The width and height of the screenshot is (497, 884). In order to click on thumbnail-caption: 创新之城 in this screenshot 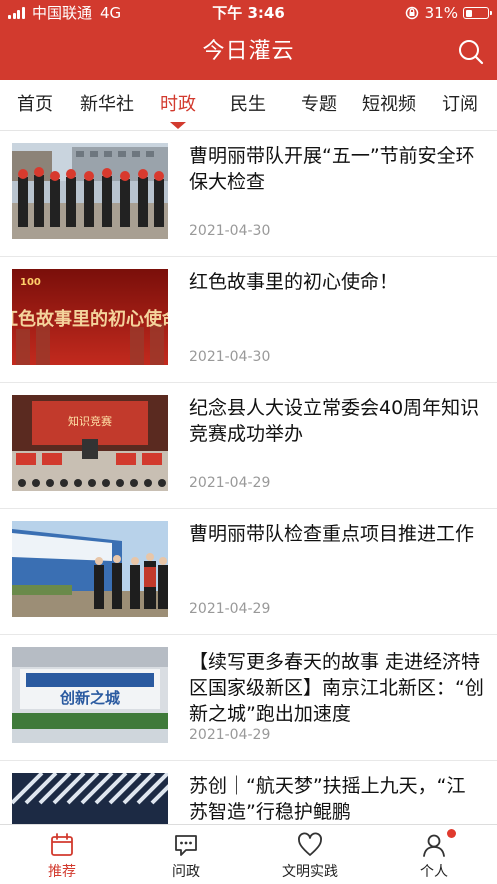, I will do `click(89, 698)`.